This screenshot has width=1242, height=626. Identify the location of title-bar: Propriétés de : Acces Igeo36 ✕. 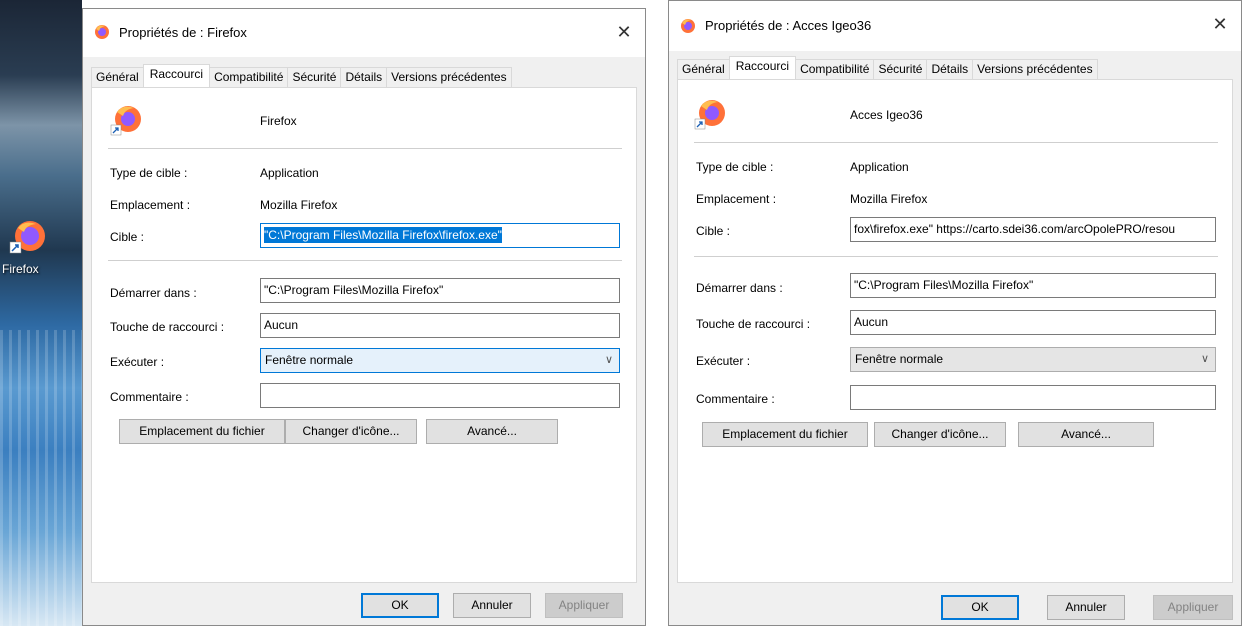
(955, 26).